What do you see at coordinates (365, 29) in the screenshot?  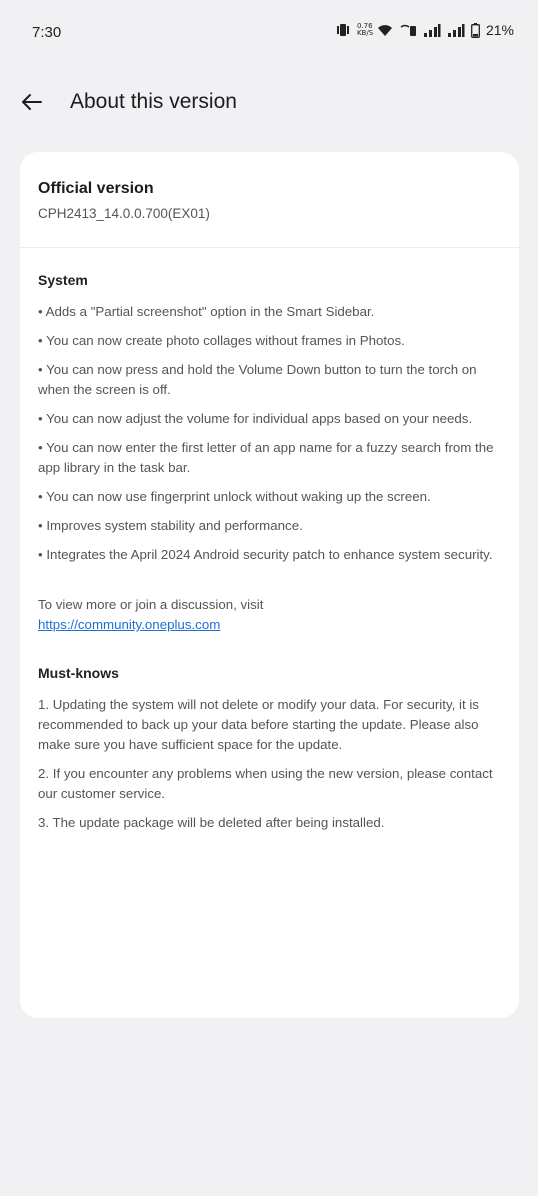 I see `net-speed: 0.76 KB/S` at bounding box center [365, 29].